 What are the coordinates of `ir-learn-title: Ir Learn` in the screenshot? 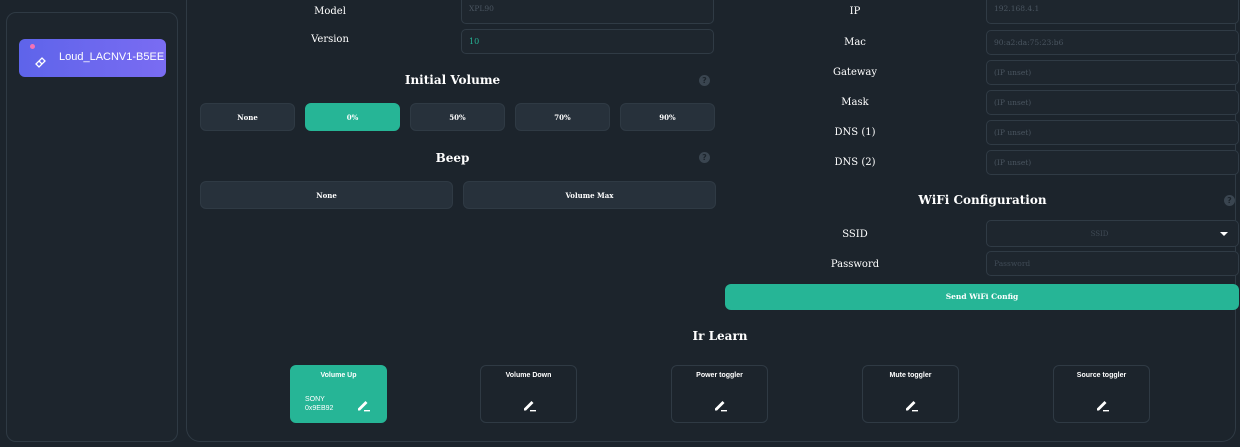 It's located at (720, 336).